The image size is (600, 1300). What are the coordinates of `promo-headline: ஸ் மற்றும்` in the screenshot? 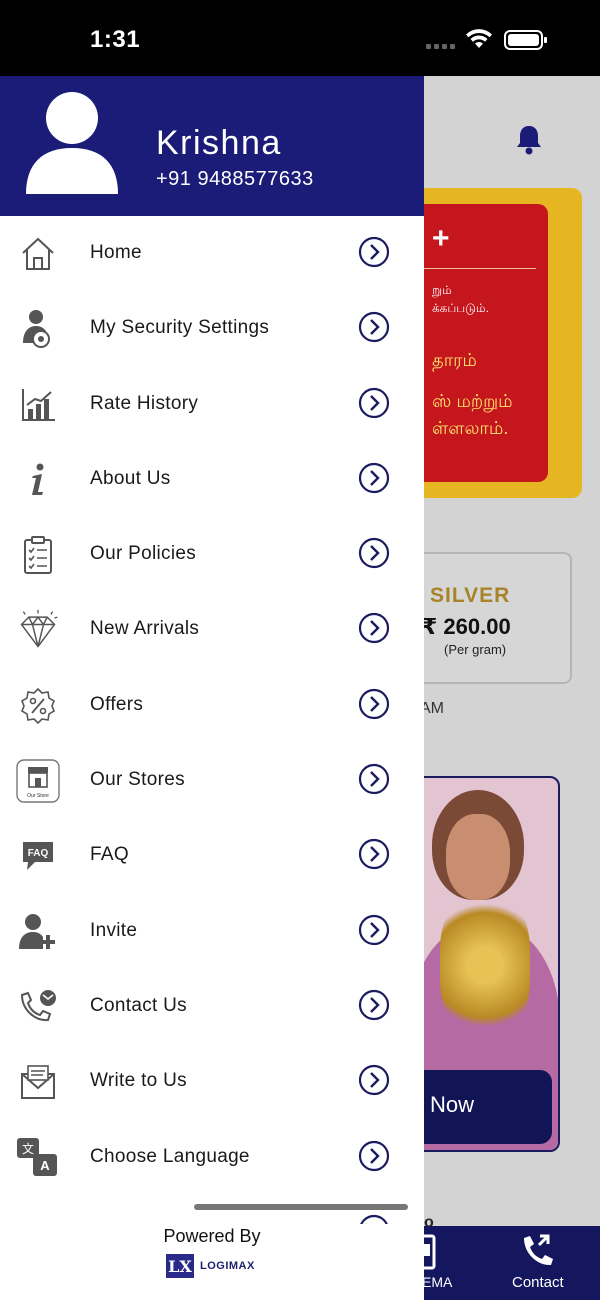 It's located at (472, 401).